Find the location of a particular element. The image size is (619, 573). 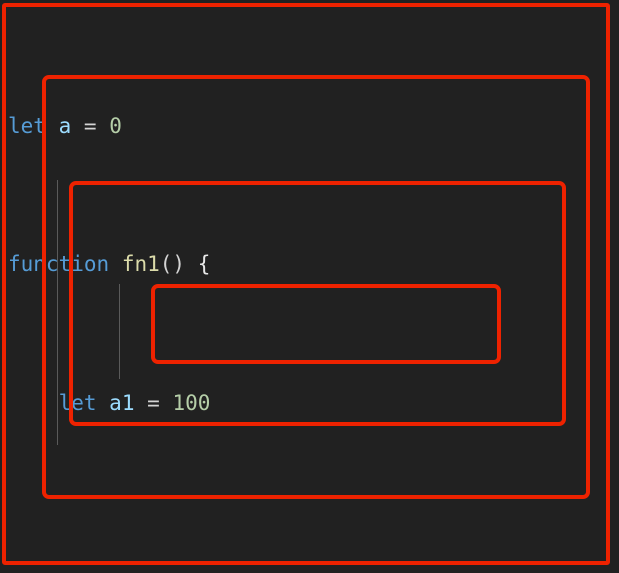

token-variable-a1: a1 is located at coordinates (122, 402).